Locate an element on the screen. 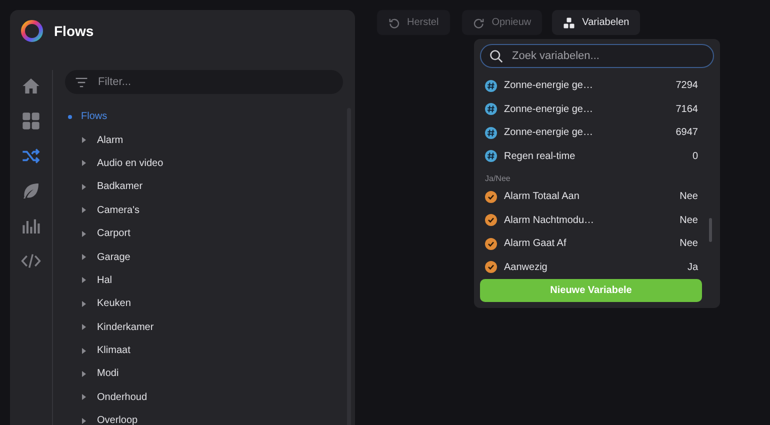 This screenshot has height=425, width=770. filter-icon is located at coordinates (81, 82).